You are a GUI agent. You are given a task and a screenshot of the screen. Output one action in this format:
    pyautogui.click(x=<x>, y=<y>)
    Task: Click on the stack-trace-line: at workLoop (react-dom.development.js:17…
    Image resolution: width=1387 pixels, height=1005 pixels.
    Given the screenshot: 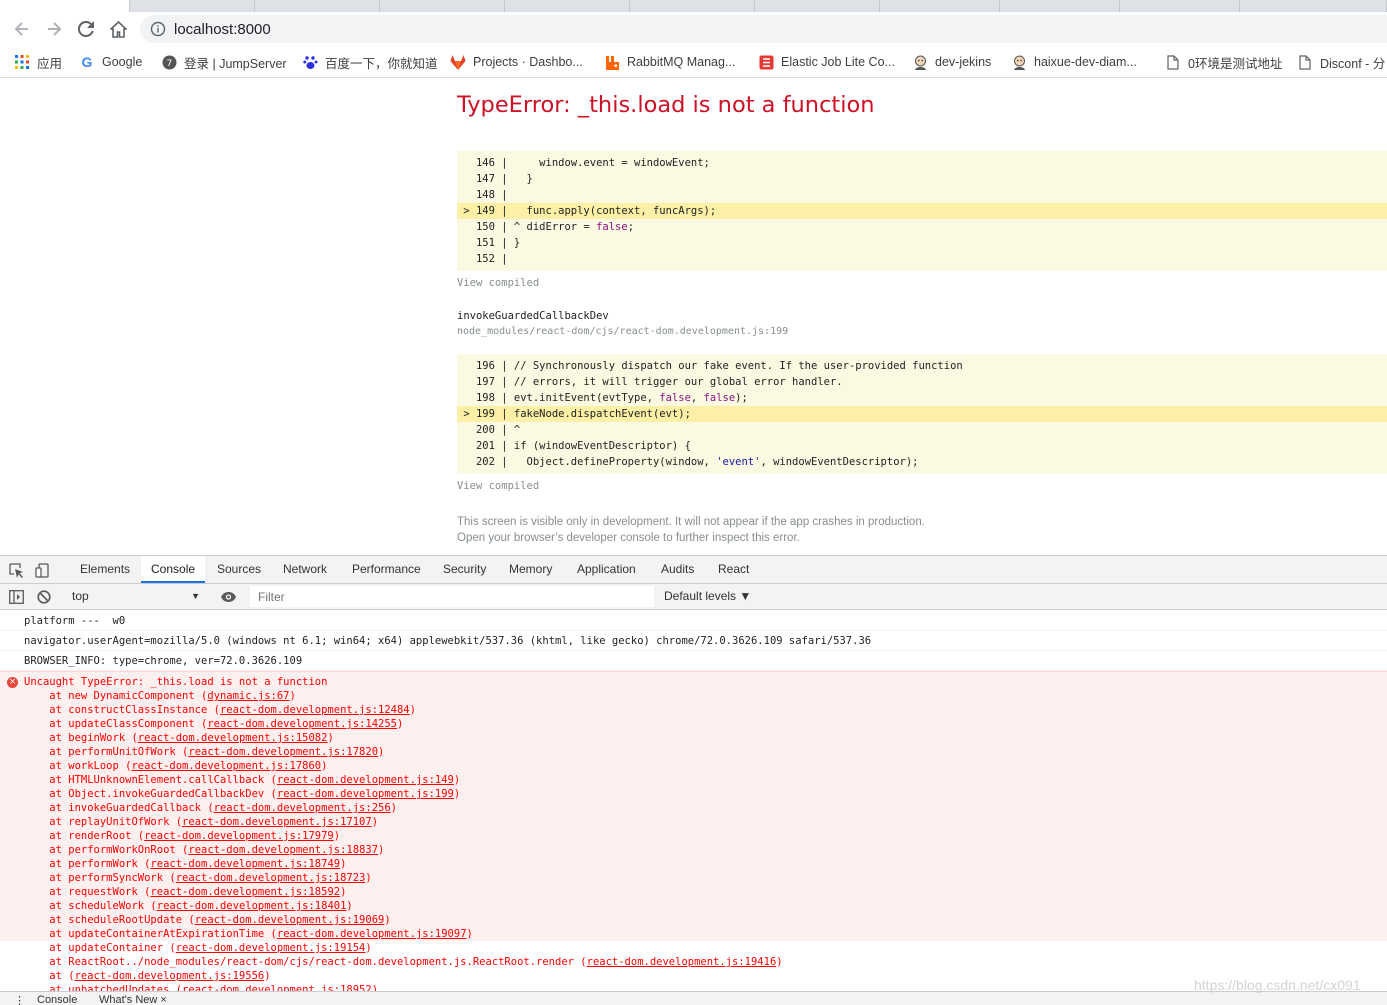 What is the action you would take?
    pyautogui.click(x=175, y=766)
    